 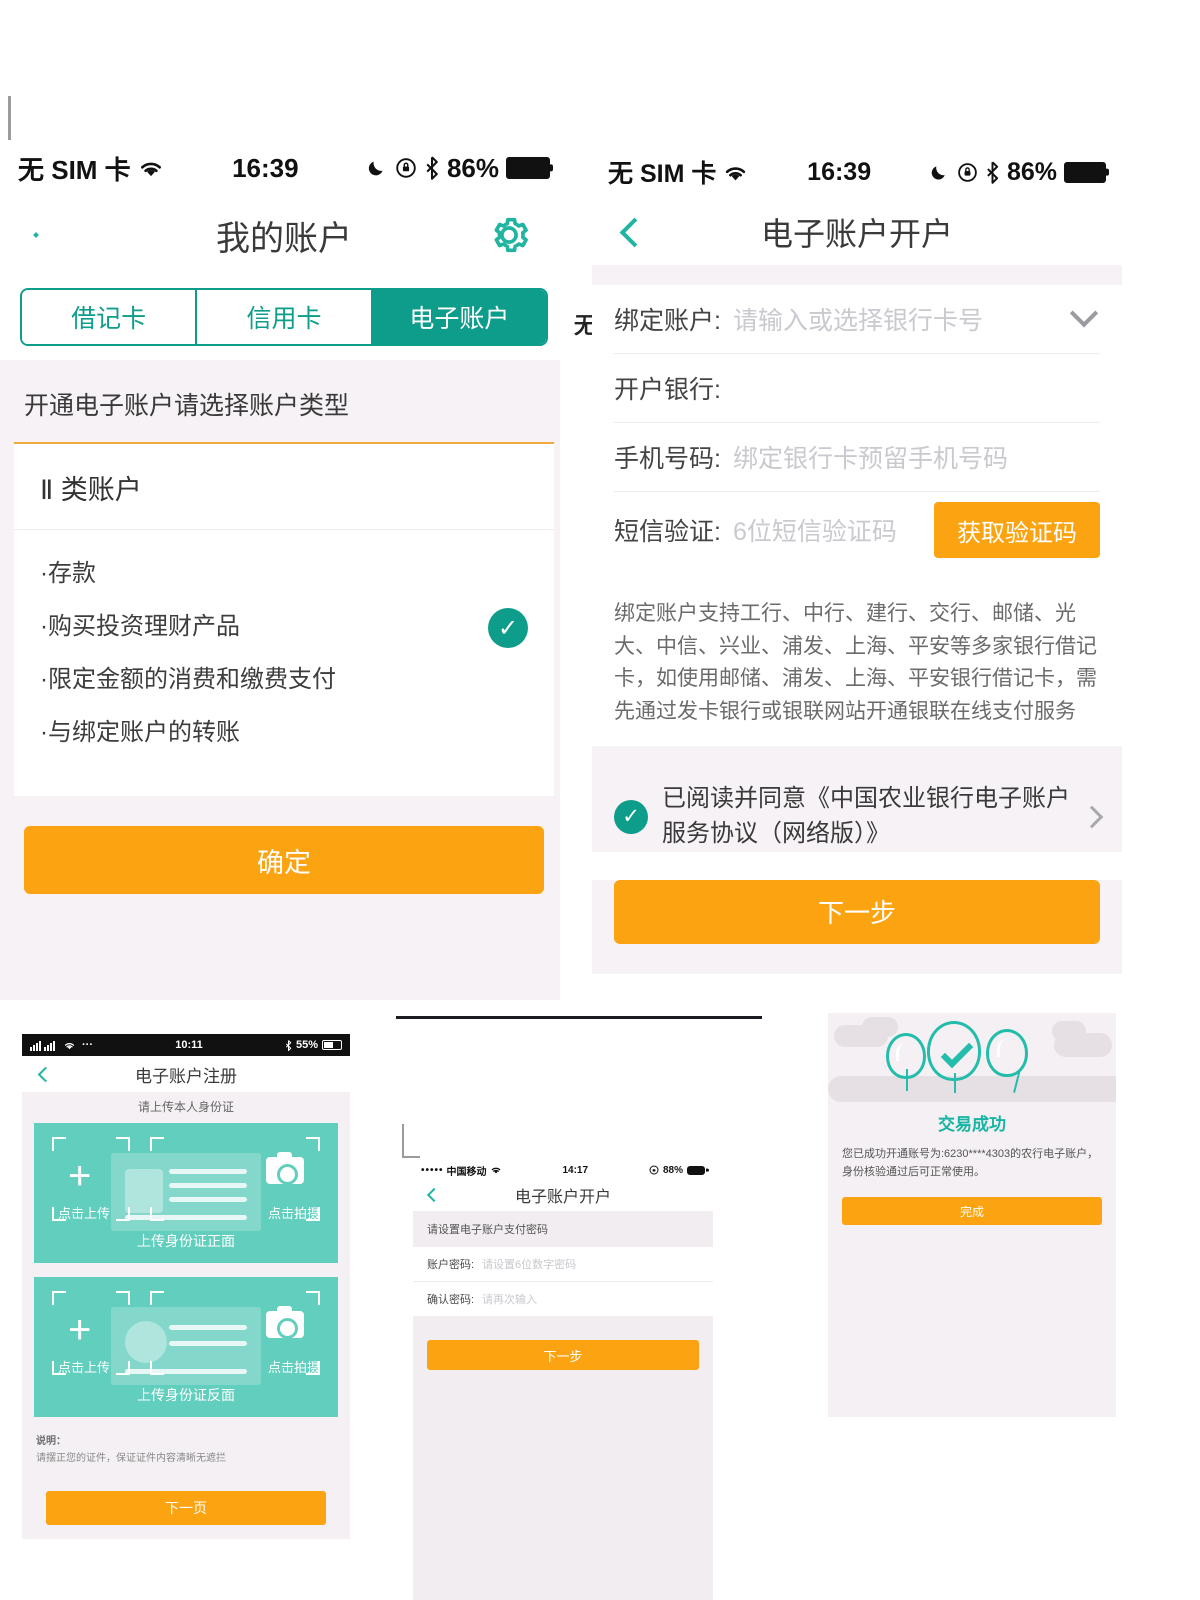 I want to click on battery-percent: 55%, so click(x=306, y=1045).